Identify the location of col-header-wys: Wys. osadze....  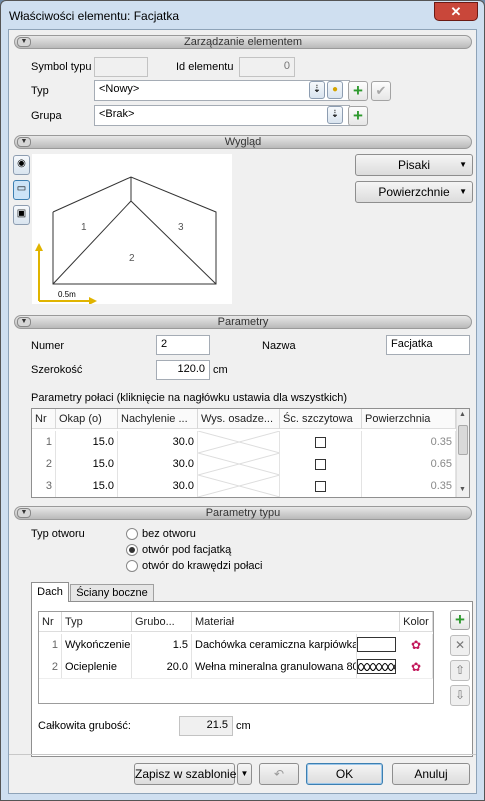
(239, 419).